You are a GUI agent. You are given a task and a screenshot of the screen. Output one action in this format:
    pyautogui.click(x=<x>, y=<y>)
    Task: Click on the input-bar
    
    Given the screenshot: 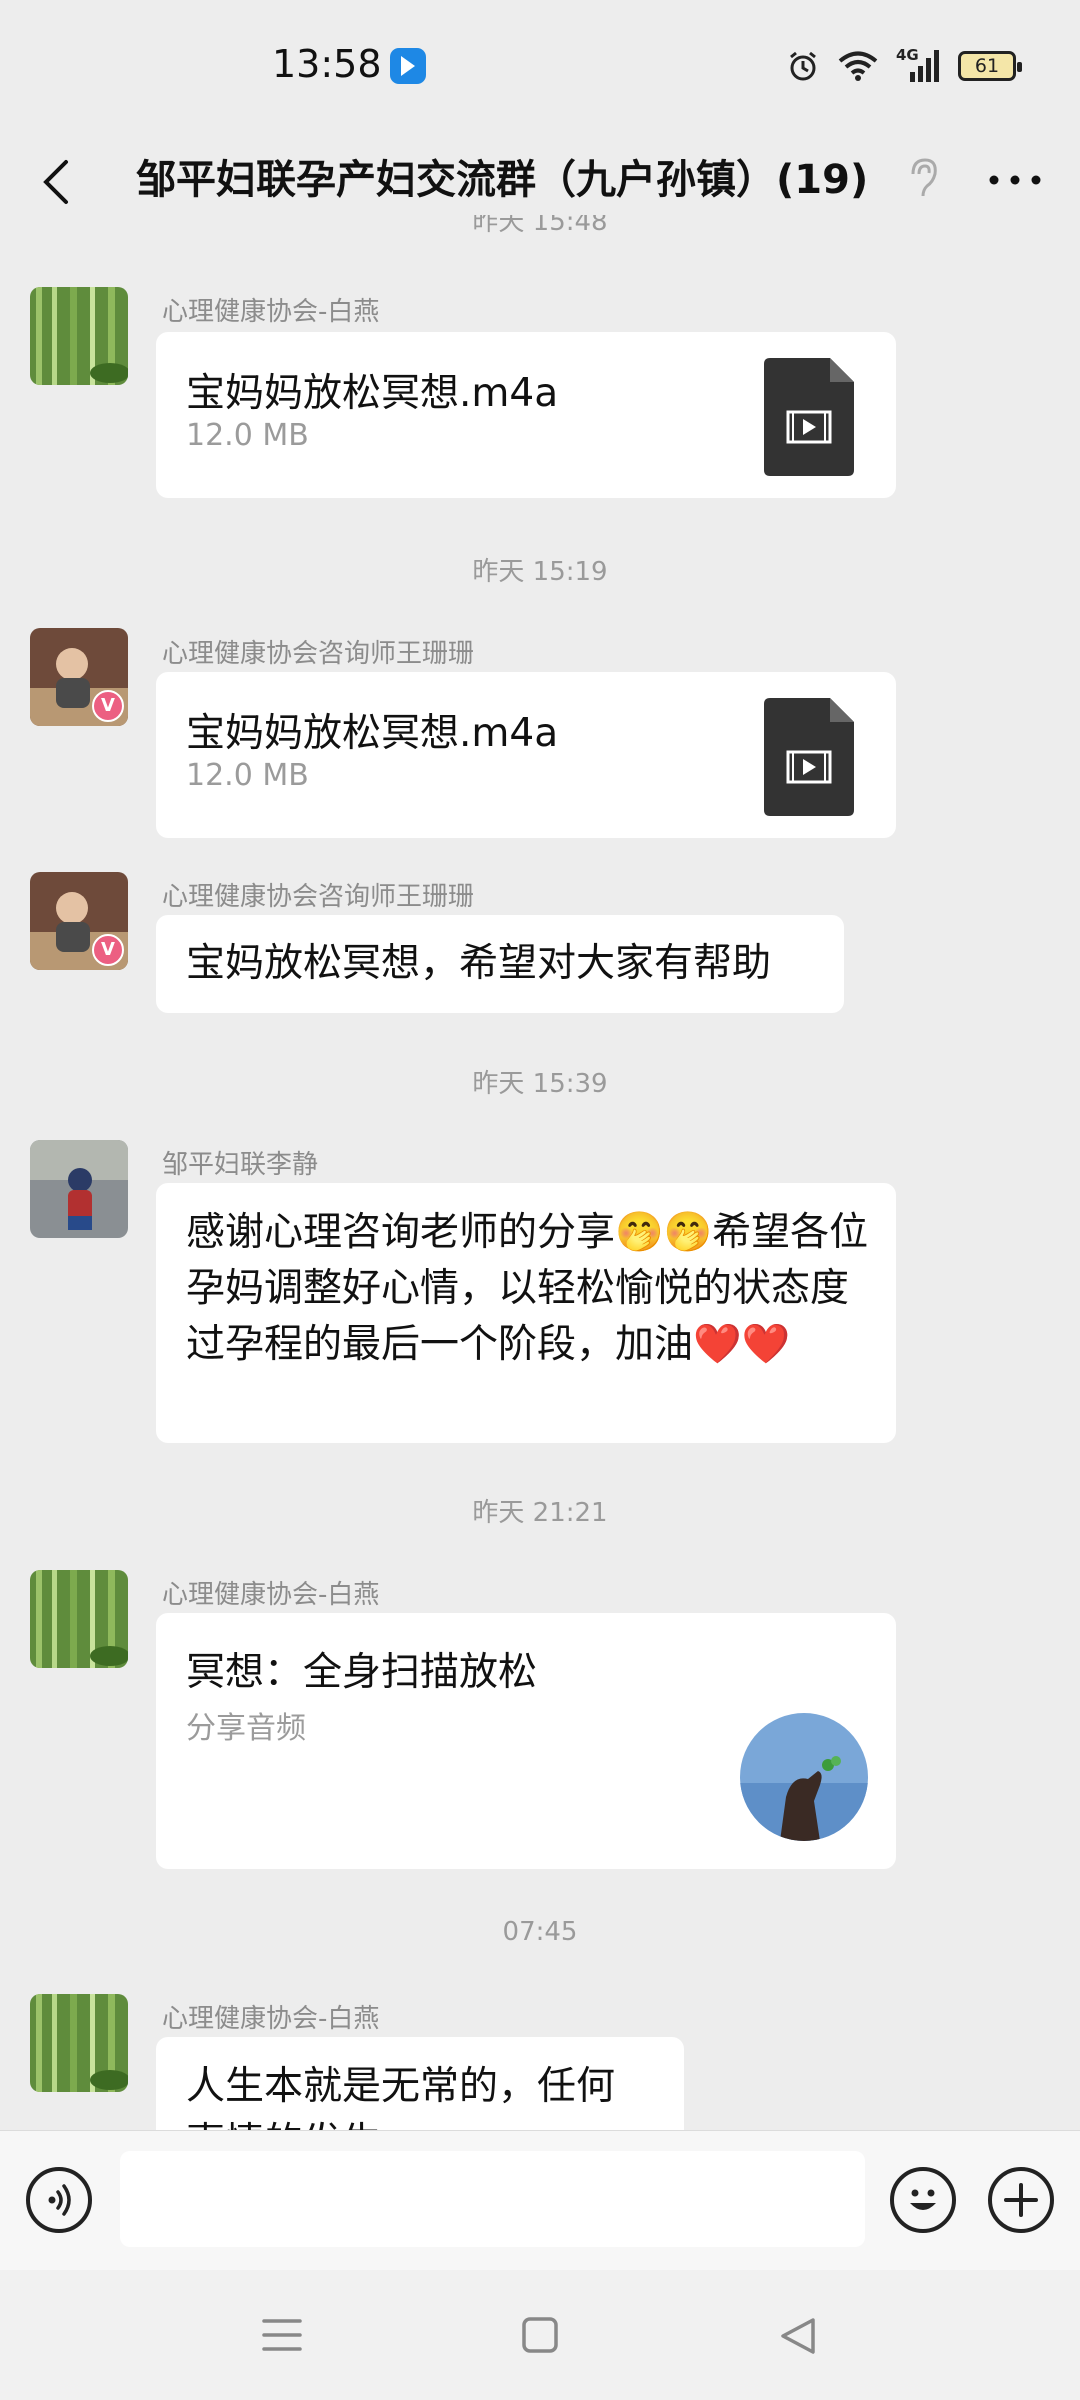 What is the action you would take?
    pyautogui.click(x=540, y=2200)
    